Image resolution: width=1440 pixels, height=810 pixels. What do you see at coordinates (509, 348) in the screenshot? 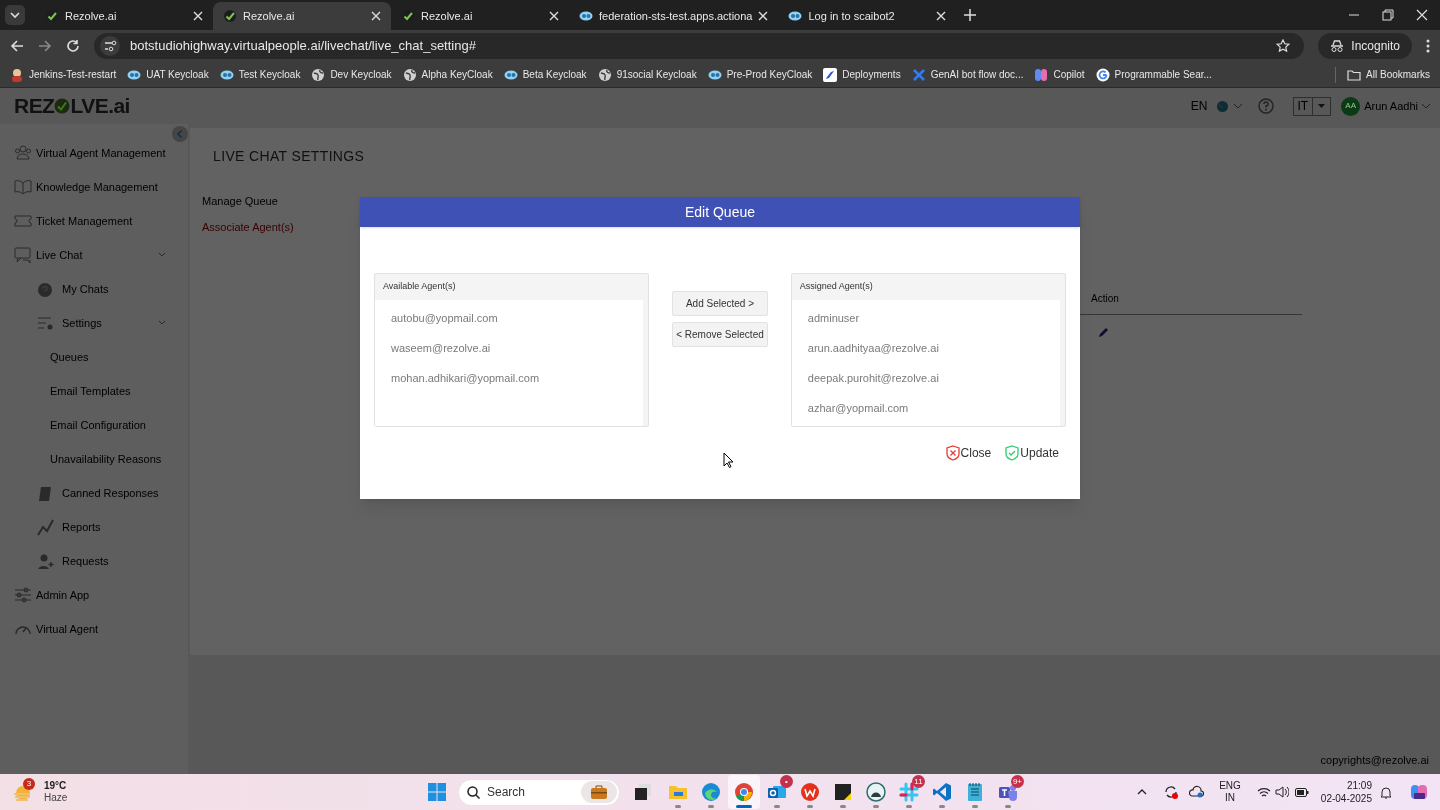
I see `agent-option: waseem@rezolve.ai` at bounding box center [509, 348].